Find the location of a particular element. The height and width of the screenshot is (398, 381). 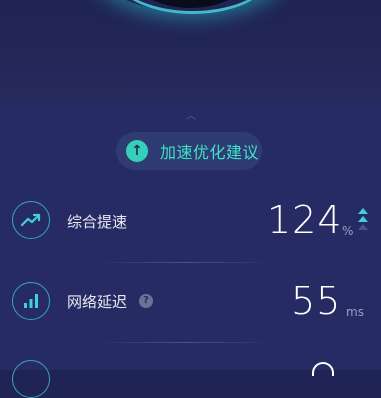

drag-handle-icon: ︿ is located at coordinates (191, 117).